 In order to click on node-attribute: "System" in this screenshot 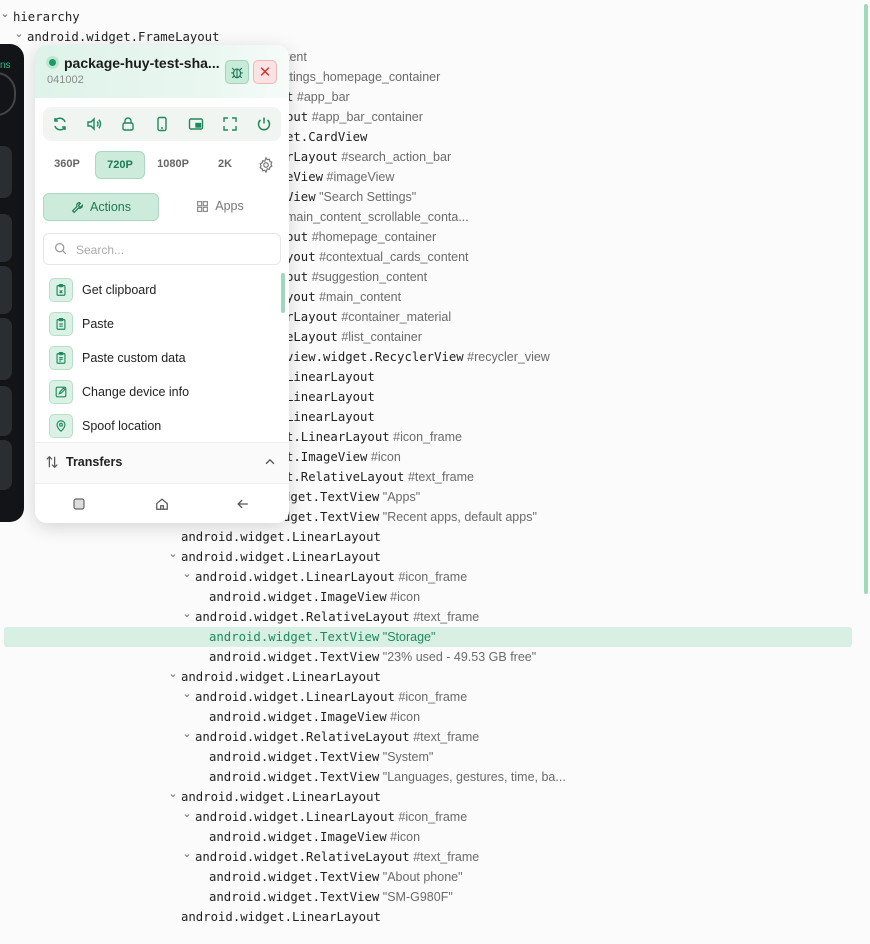, I will do `click(408, 757)`.